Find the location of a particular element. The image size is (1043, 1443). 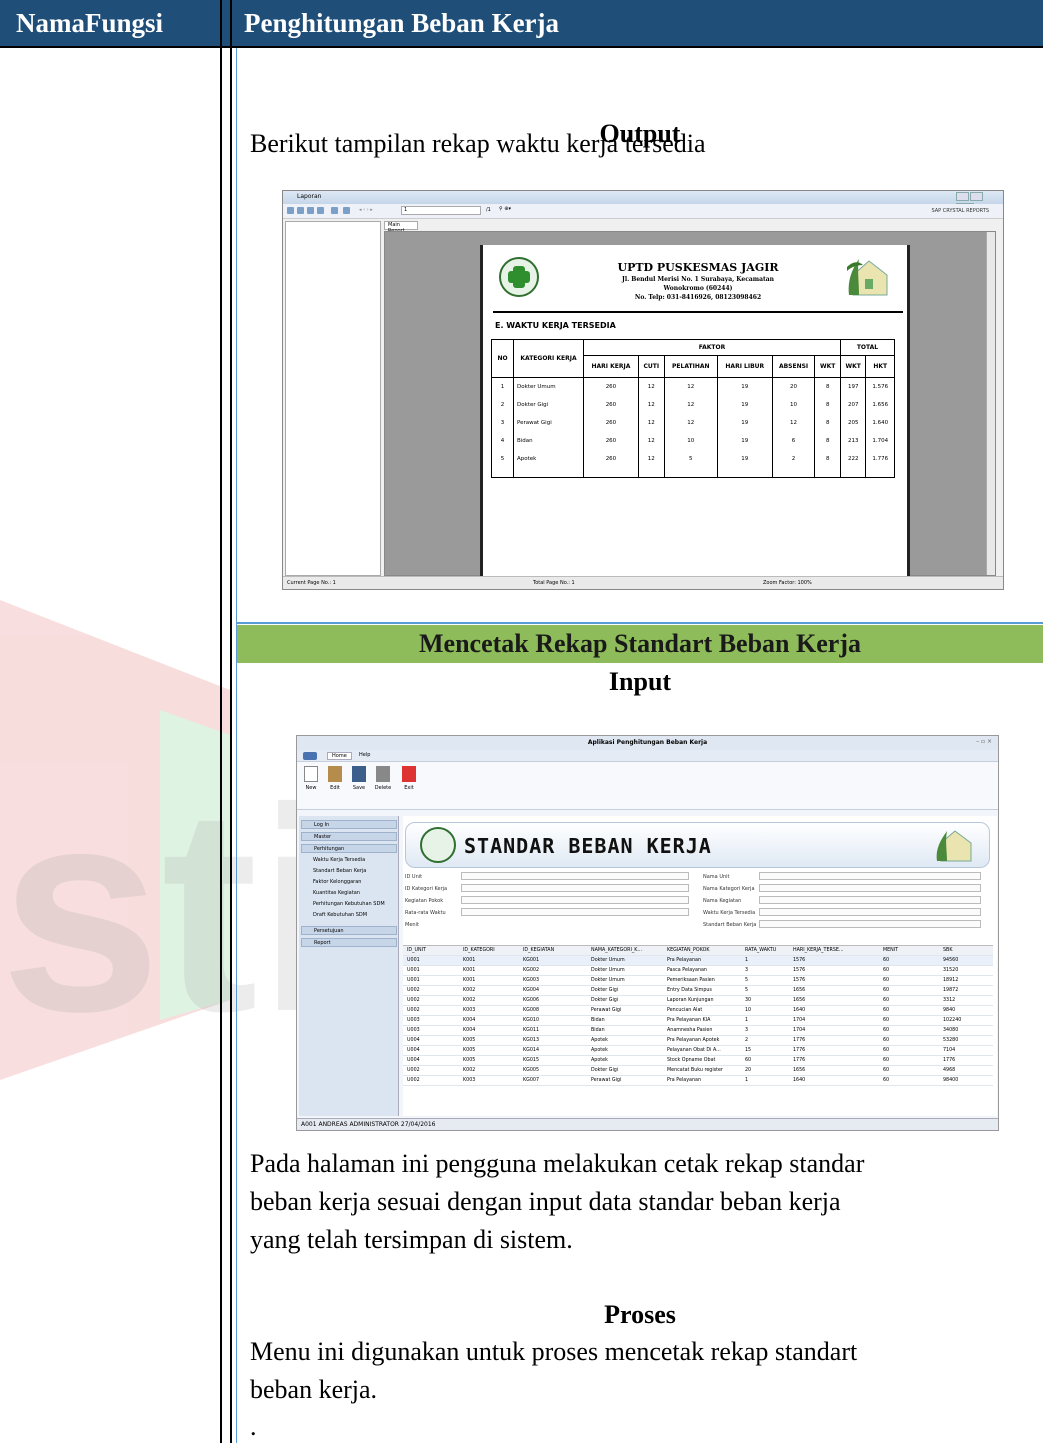

grid-header-cell: RATA_WAKTU is located at coordinates (760, 950).